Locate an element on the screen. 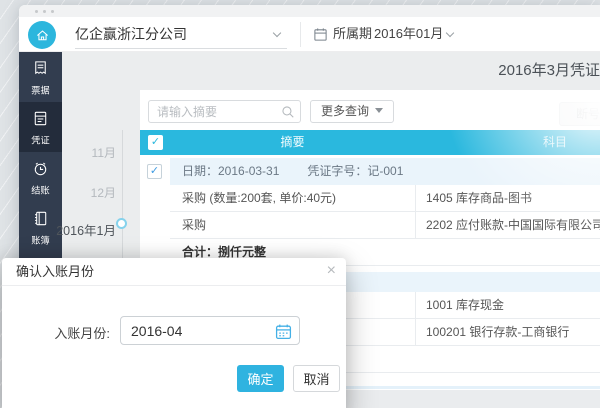 The height and width of the screenshot is (408, 600). sidebar-item-label: 票据 is located at coordinates (40, 91).